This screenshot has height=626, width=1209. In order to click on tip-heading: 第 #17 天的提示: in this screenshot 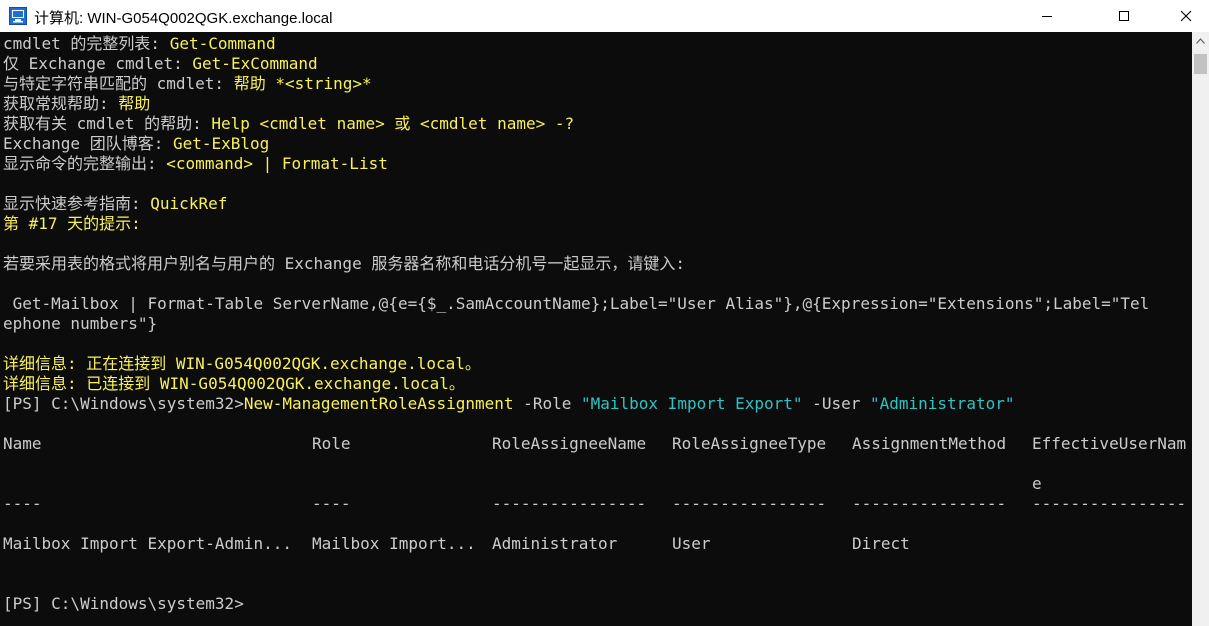, I will do `click(72, 223)`.